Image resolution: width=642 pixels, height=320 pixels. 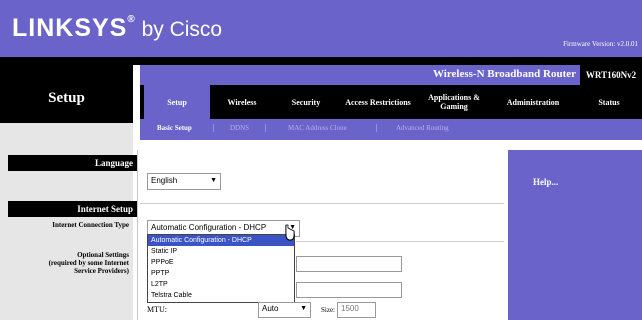 I want to click on mtu-mode-select: Auto ▼, so click(x=284, y=310).